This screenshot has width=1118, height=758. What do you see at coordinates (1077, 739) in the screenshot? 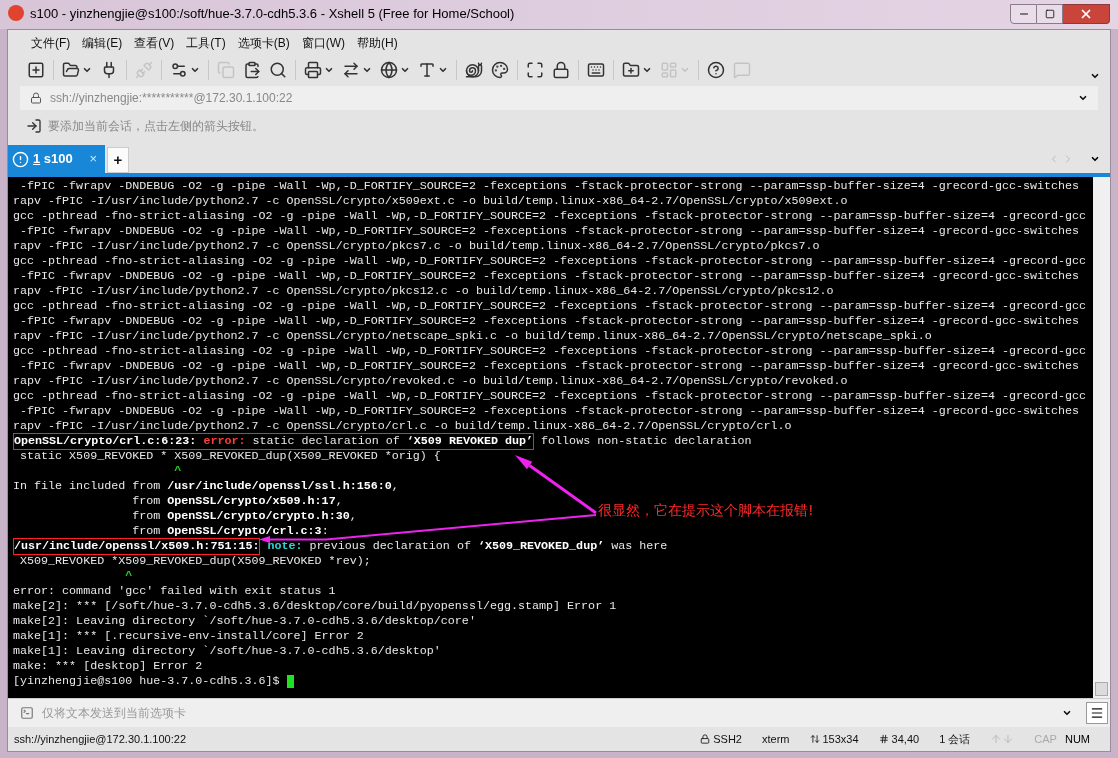
I see `key-indicator: NUM` at bounding box center [1077, 739].